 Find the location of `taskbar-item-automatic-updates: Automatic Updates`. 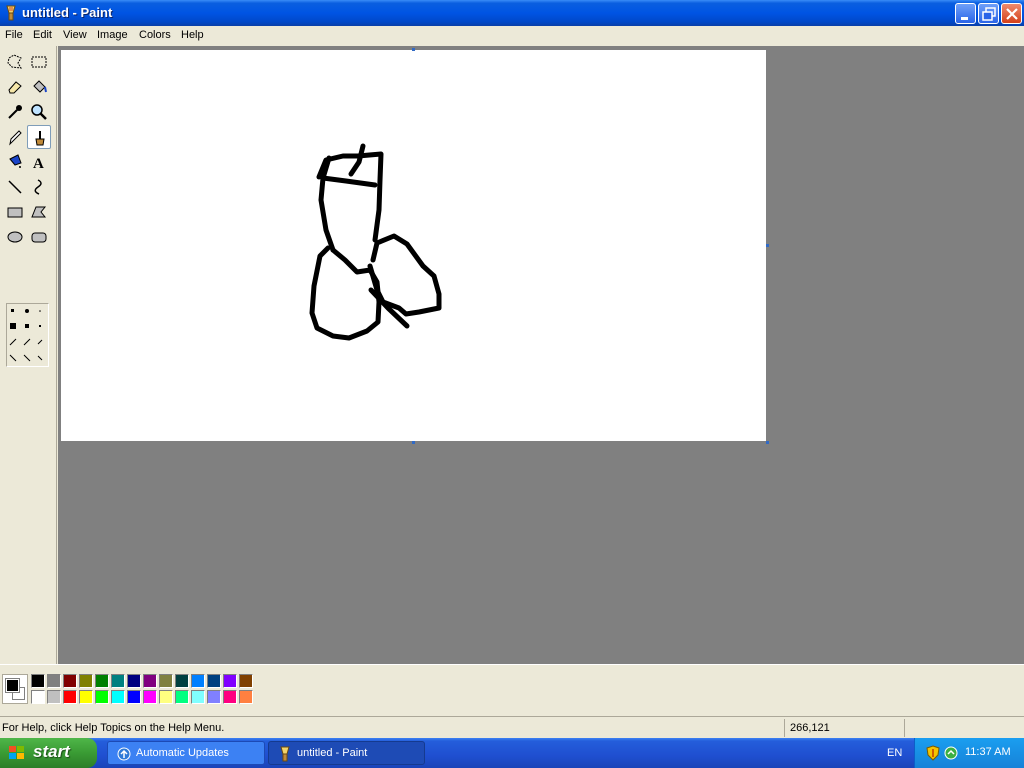

taskbar-item-automatic-updates: Automatic Updates is located at coordinates (186, 753).